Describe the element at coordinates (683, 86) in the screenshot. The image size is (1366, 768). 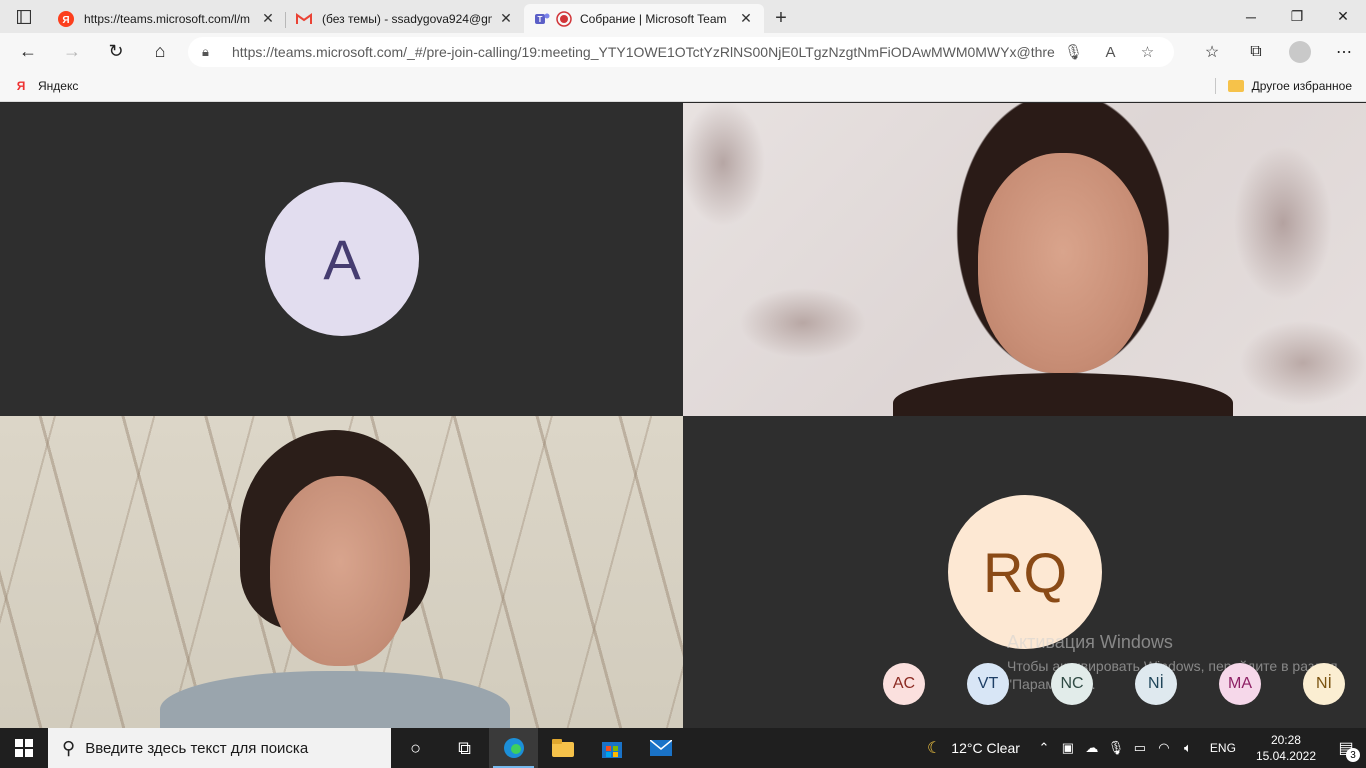
I see `bookmarks-bar: Я Яндекс Другое избранное` at that location.